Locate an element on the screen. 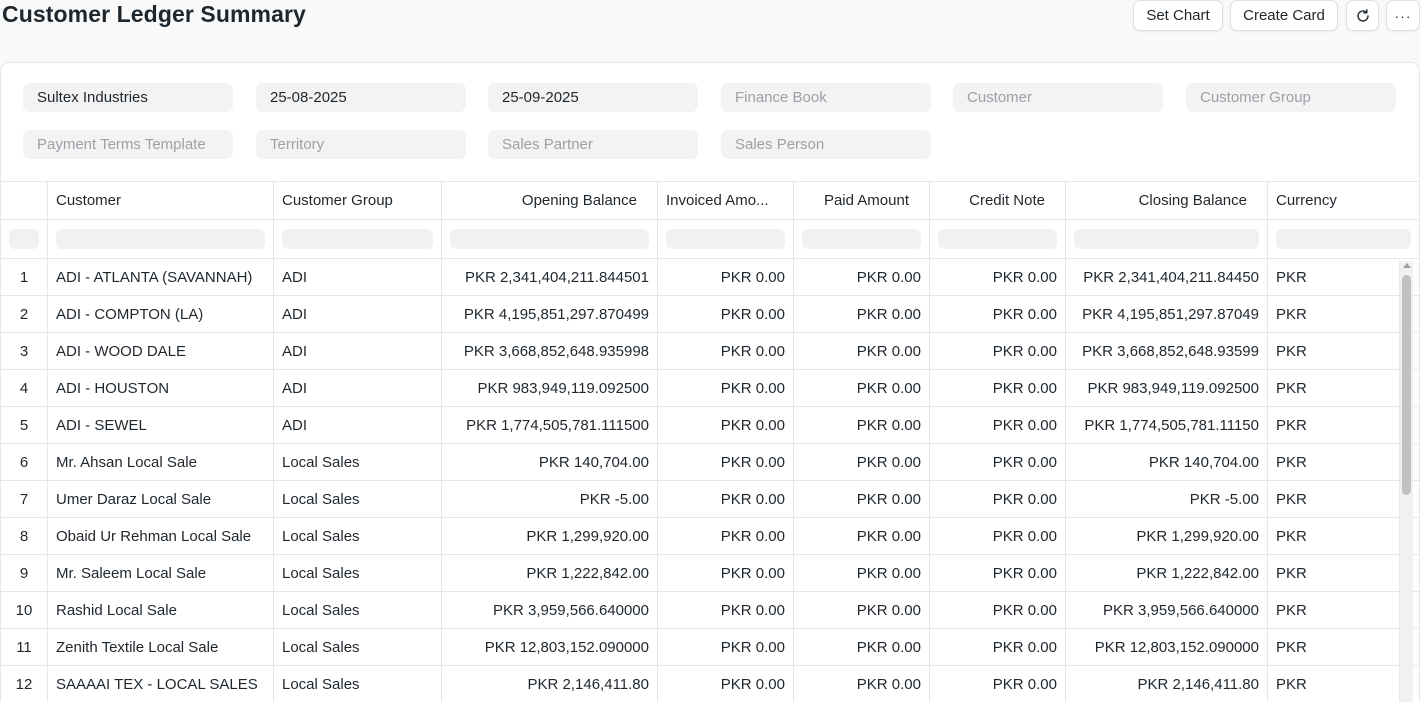 This screenshot has height=702, width=1420. opening-balance-cell: PKR 2,341,404,211.844501 is located at coordinates (550, 277).